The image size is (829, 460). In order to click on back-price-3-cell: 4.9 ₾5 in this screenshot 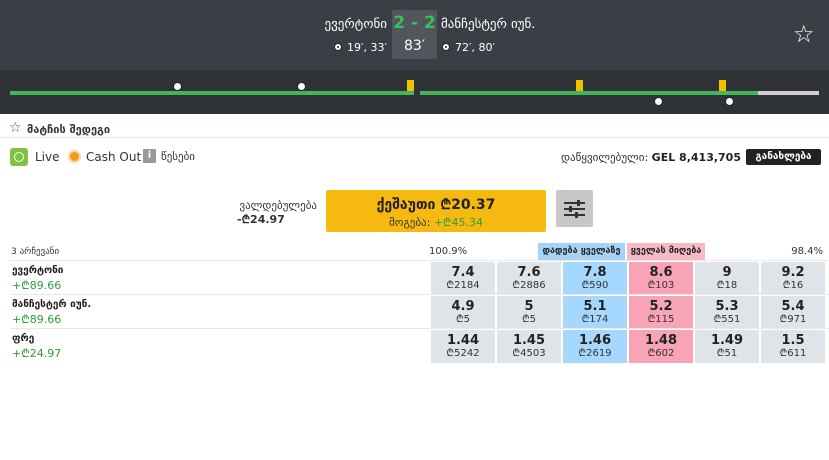, I will do `click(463, 312)`.